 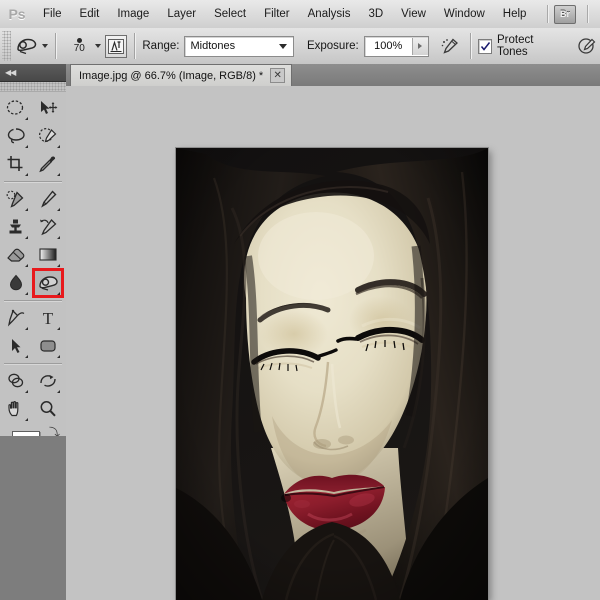 I want to click on tools-panel-drag-grip, so click(x=33, y=87).